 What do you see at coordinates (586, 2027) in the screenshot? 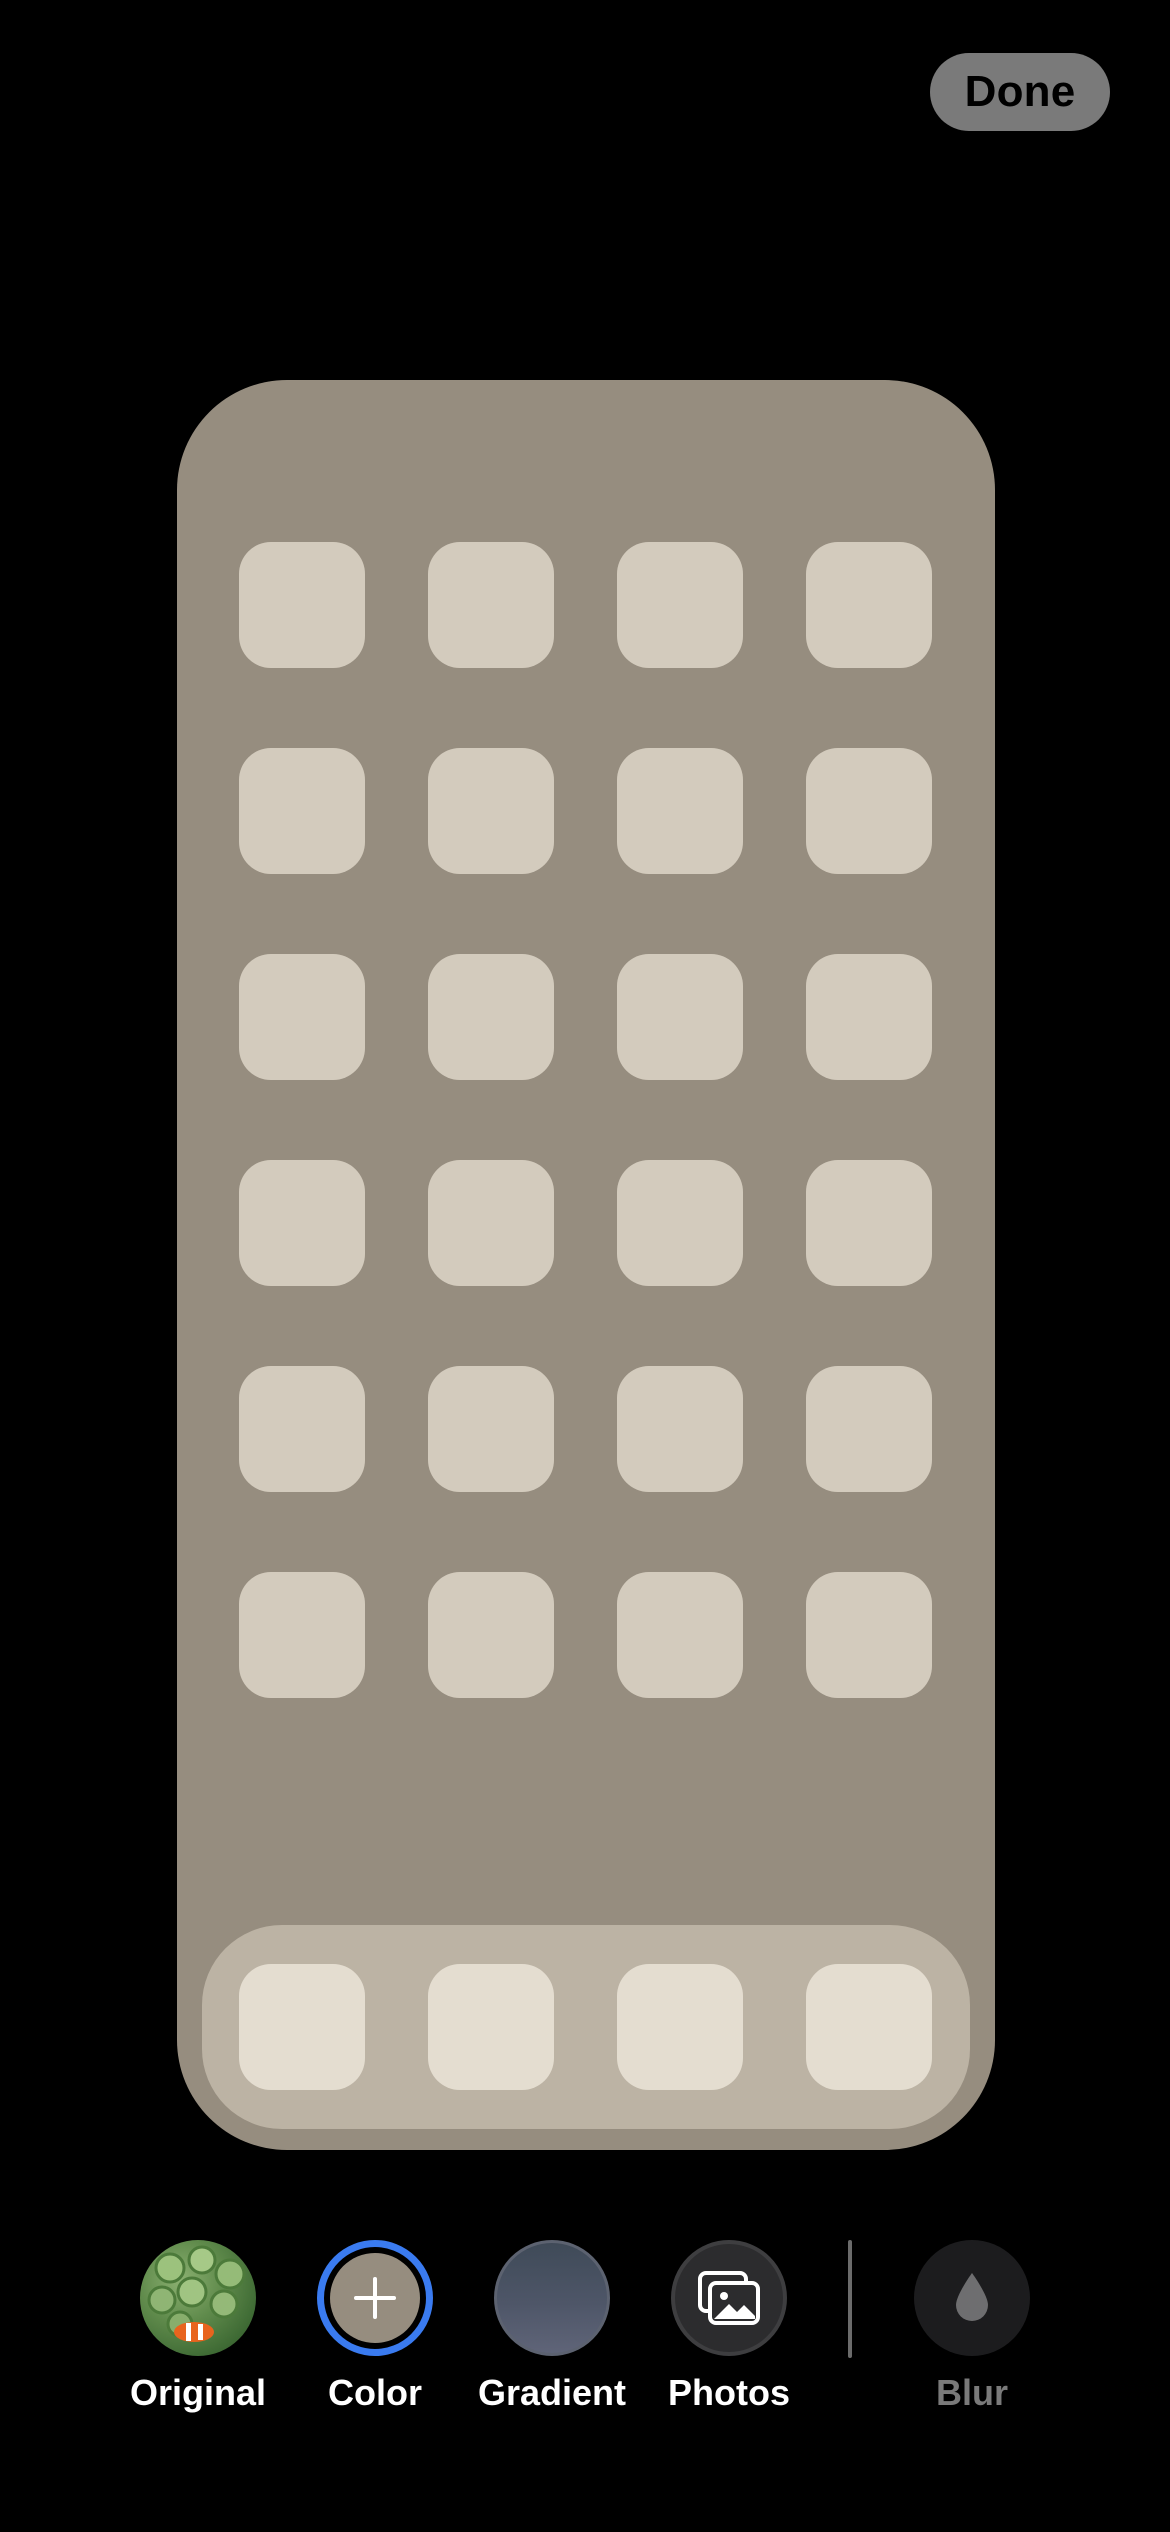
I see `dock` at bounding box center [586, 2027].